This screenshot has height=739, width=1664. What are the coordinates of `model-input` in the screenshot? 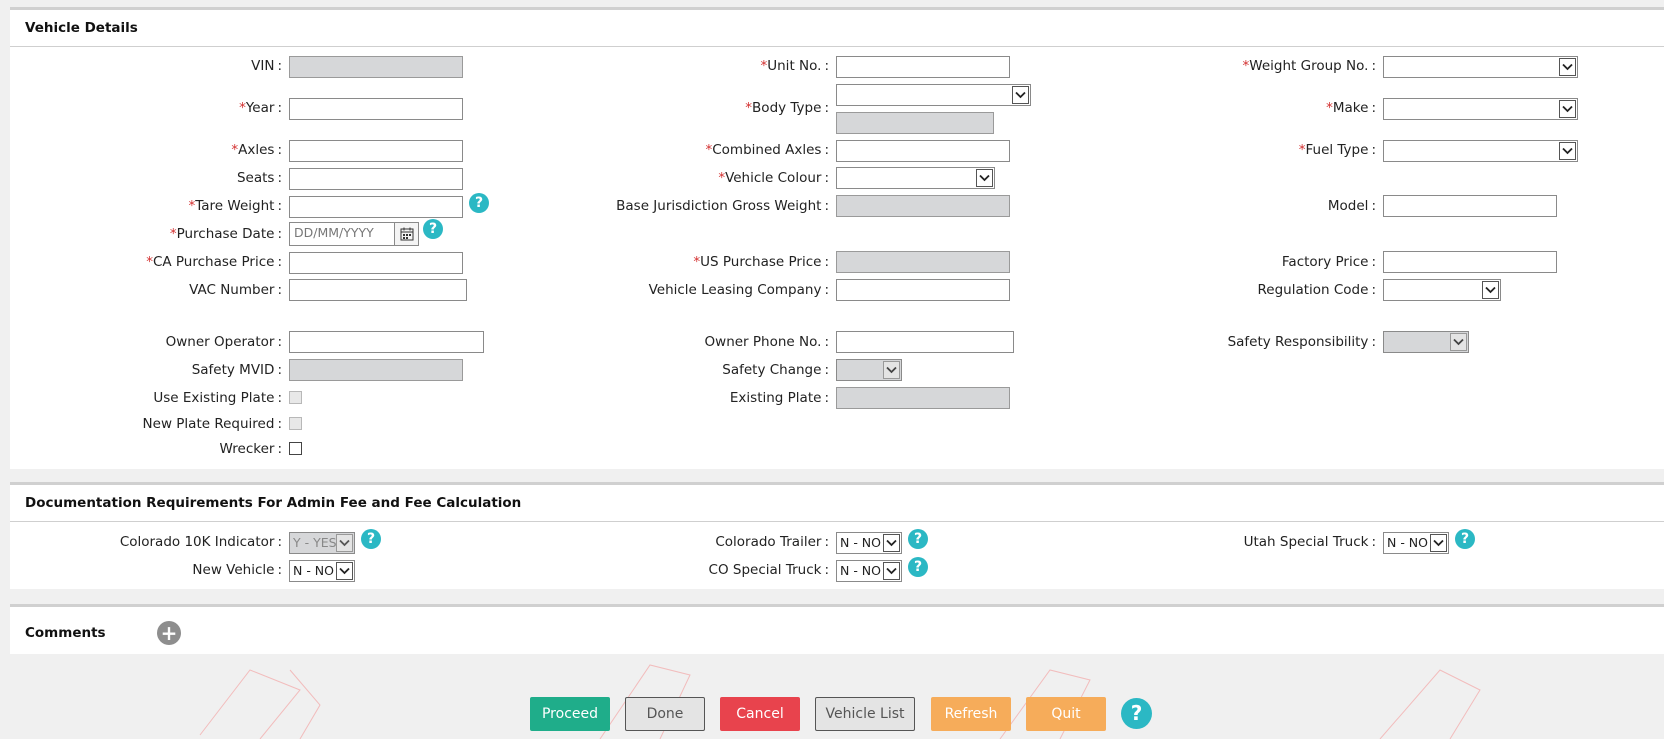 It's located at (1470, 206).